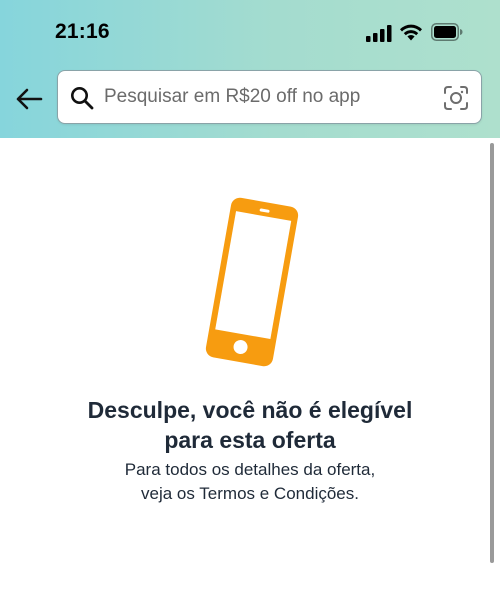 This screenshot has height=593, width=500. Describe the element at coordinates (250, 493) in the screenshot. I see `message-detail-line-2: veja os Termos e Condições.` at that location.